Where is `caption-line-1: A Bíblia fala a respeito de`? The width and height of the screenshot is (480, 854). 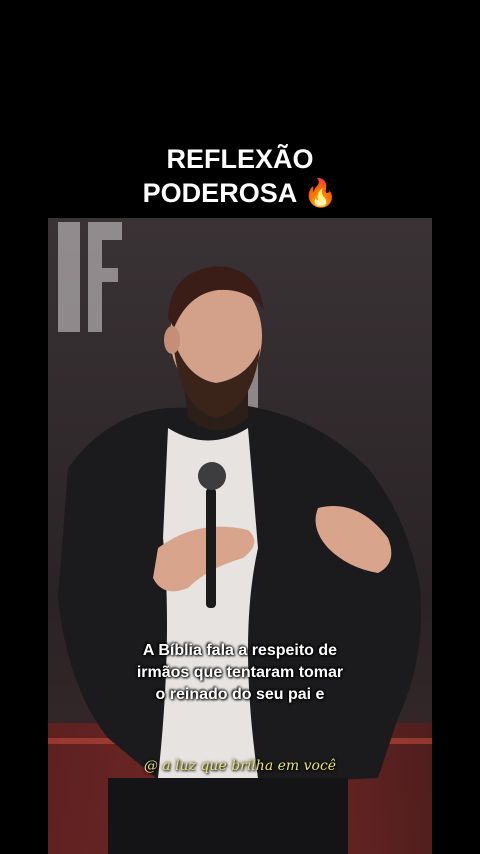
caption-line-1: A Bíblia fala a respeito de is located at coordinates (240, 650).